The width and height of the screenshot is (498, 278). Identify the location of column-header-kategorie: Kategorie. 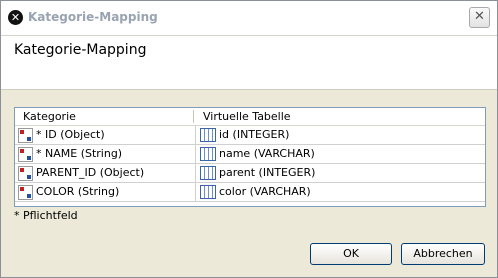
(49, 116).